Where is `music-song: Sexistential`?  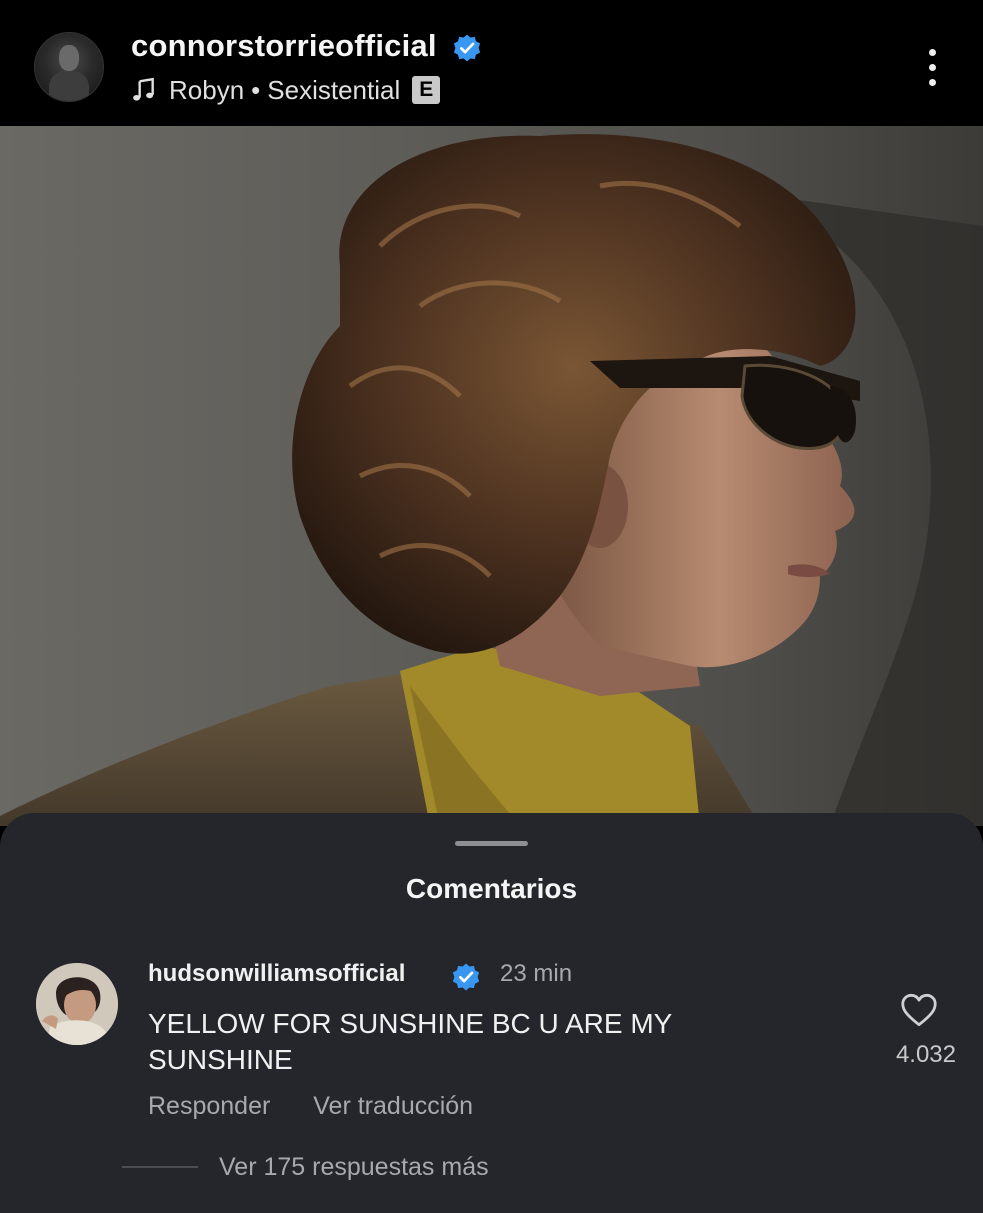
music-song: Sexistential is located at coordinates (334, 89).